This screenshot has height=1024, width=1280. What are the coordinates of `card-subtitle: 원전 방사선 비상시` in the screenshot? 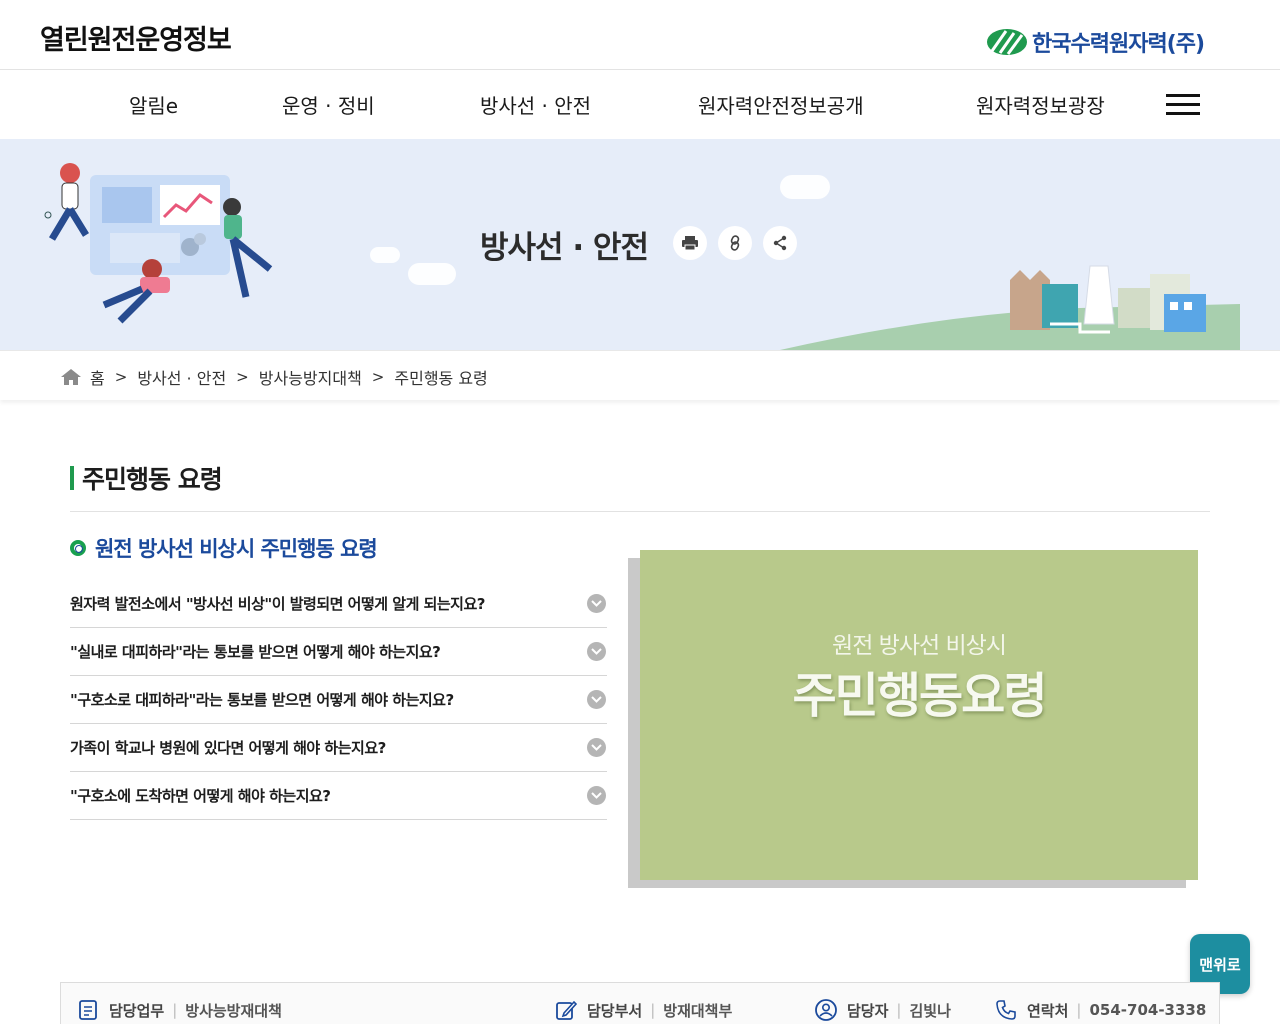 It's located at (919, 646).